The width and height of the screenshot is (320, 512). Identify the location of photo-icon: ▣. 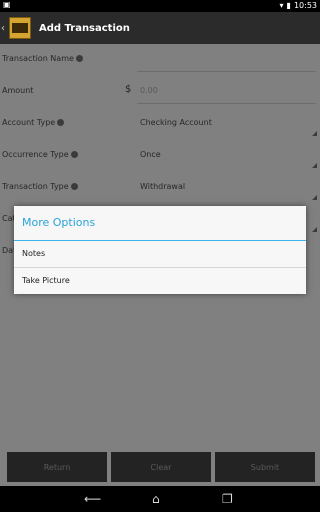
(7, 4).